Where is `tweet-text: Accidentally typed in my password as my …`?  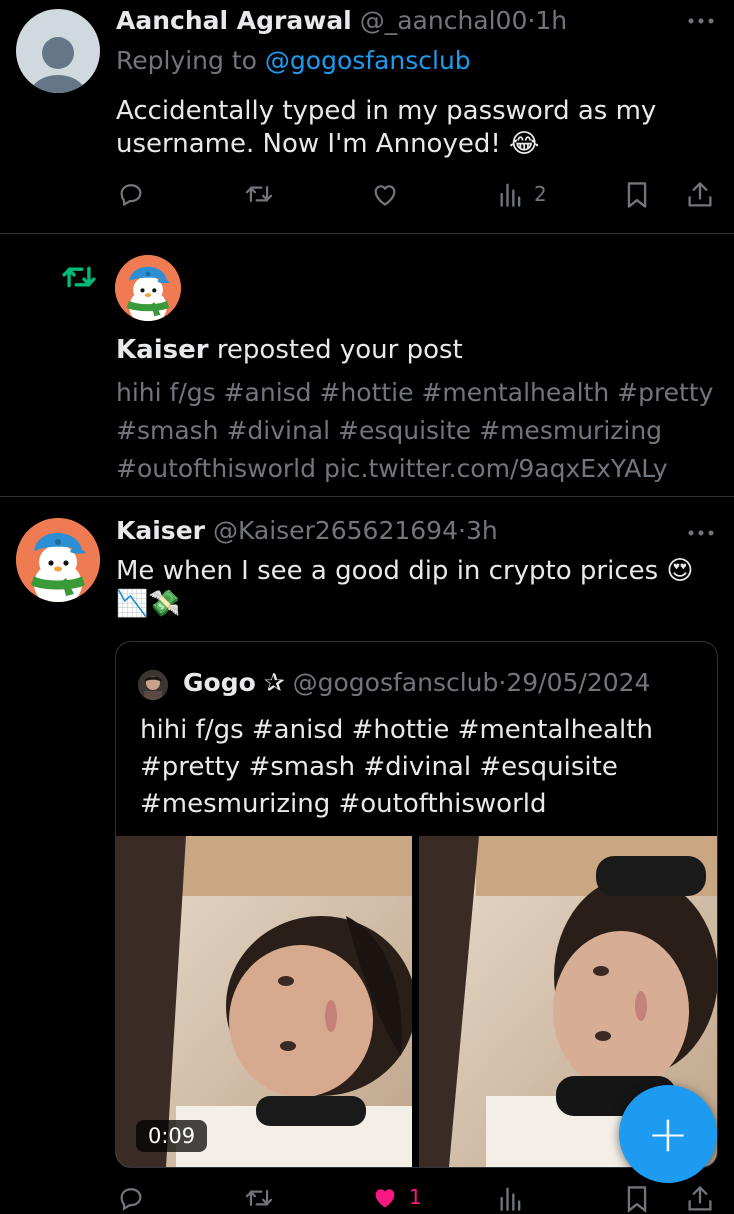
tweet-text: Accidentally typed in my password as my … is located at coordinates (386, 127).